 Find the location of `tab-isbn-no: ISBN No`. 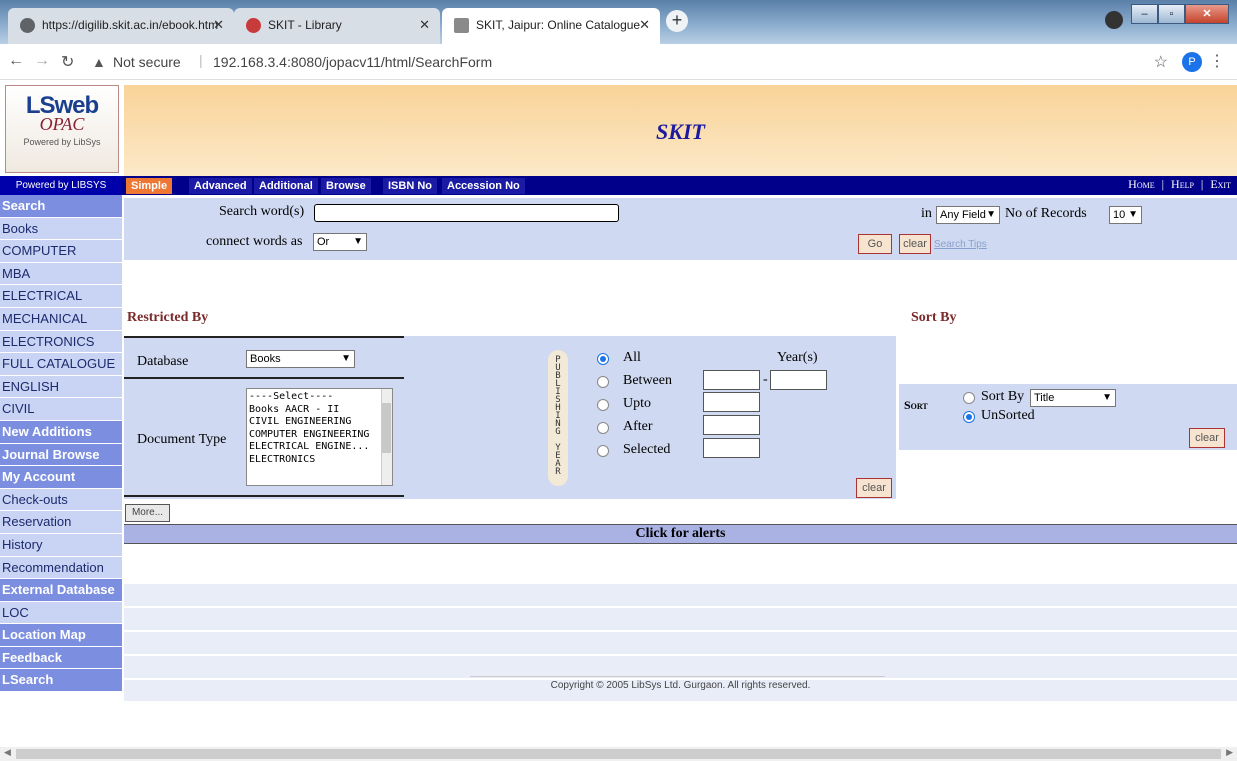

tab-isbn-no: ISBN No is located at coordinates (410, 186).